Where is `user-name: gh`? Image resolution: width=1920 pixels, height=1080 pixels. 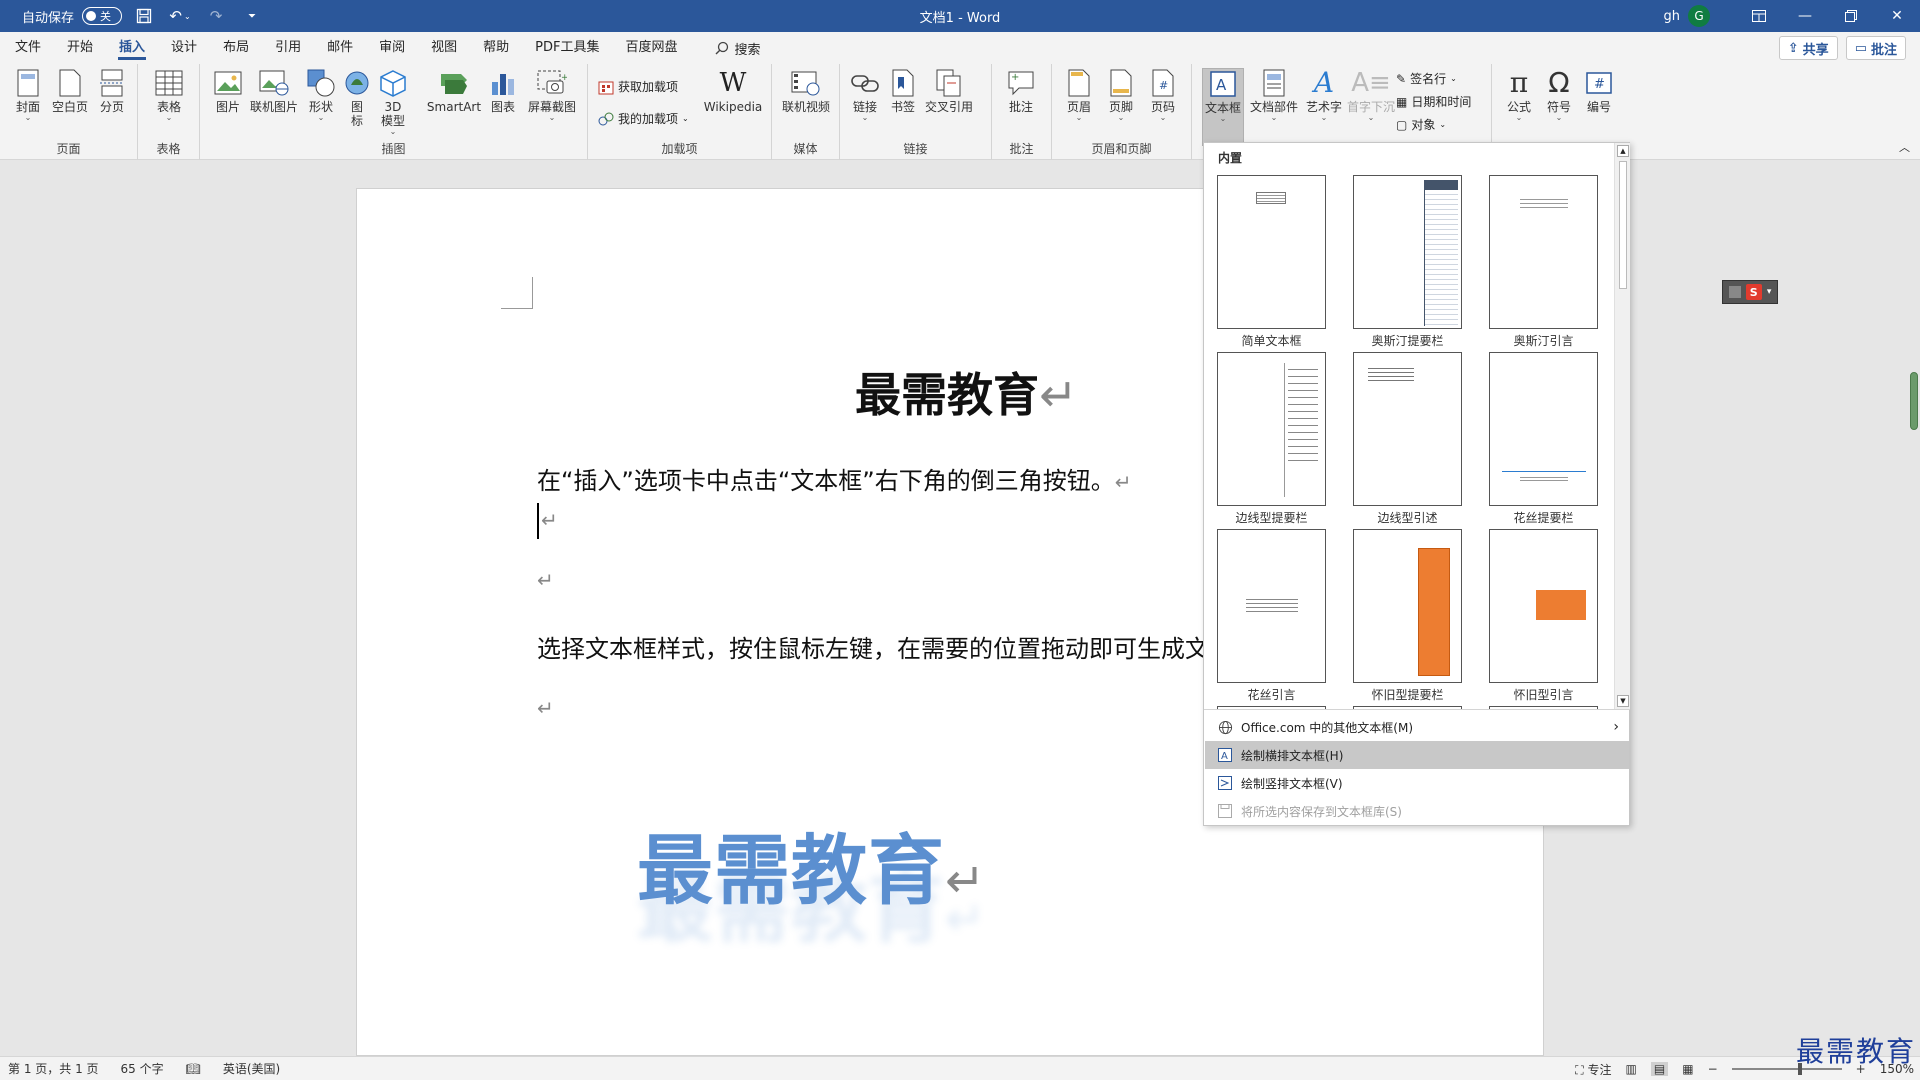
user-name: gh is located at coordinates (1672, 16).